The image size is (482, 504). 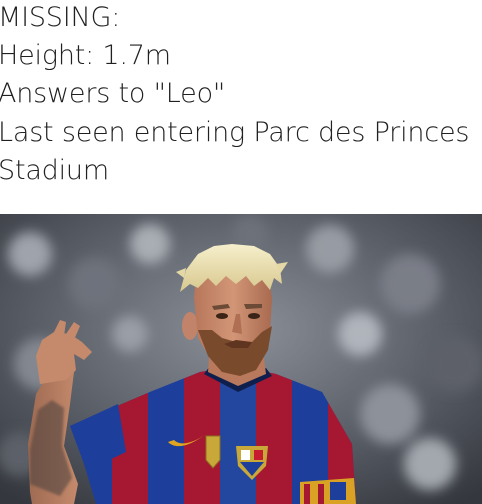 What do you see at coordinates (328, 491) in the screenshot?
I see `captain-armband` at bounding box center [328, 491].